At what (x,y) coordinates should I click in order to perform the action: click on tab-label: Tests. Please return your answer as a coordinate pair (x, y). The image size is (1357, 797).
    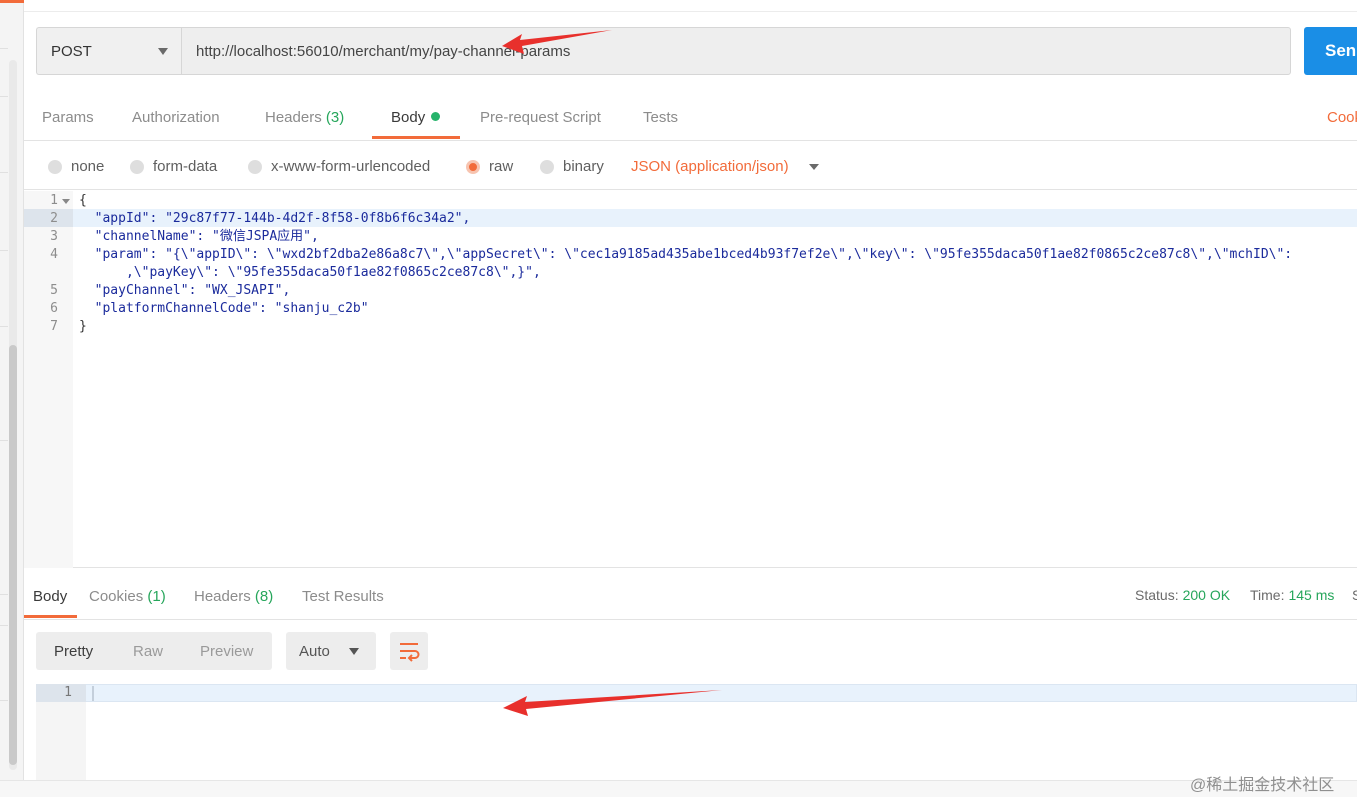
    Looking at the image, I should click on (661, 117).